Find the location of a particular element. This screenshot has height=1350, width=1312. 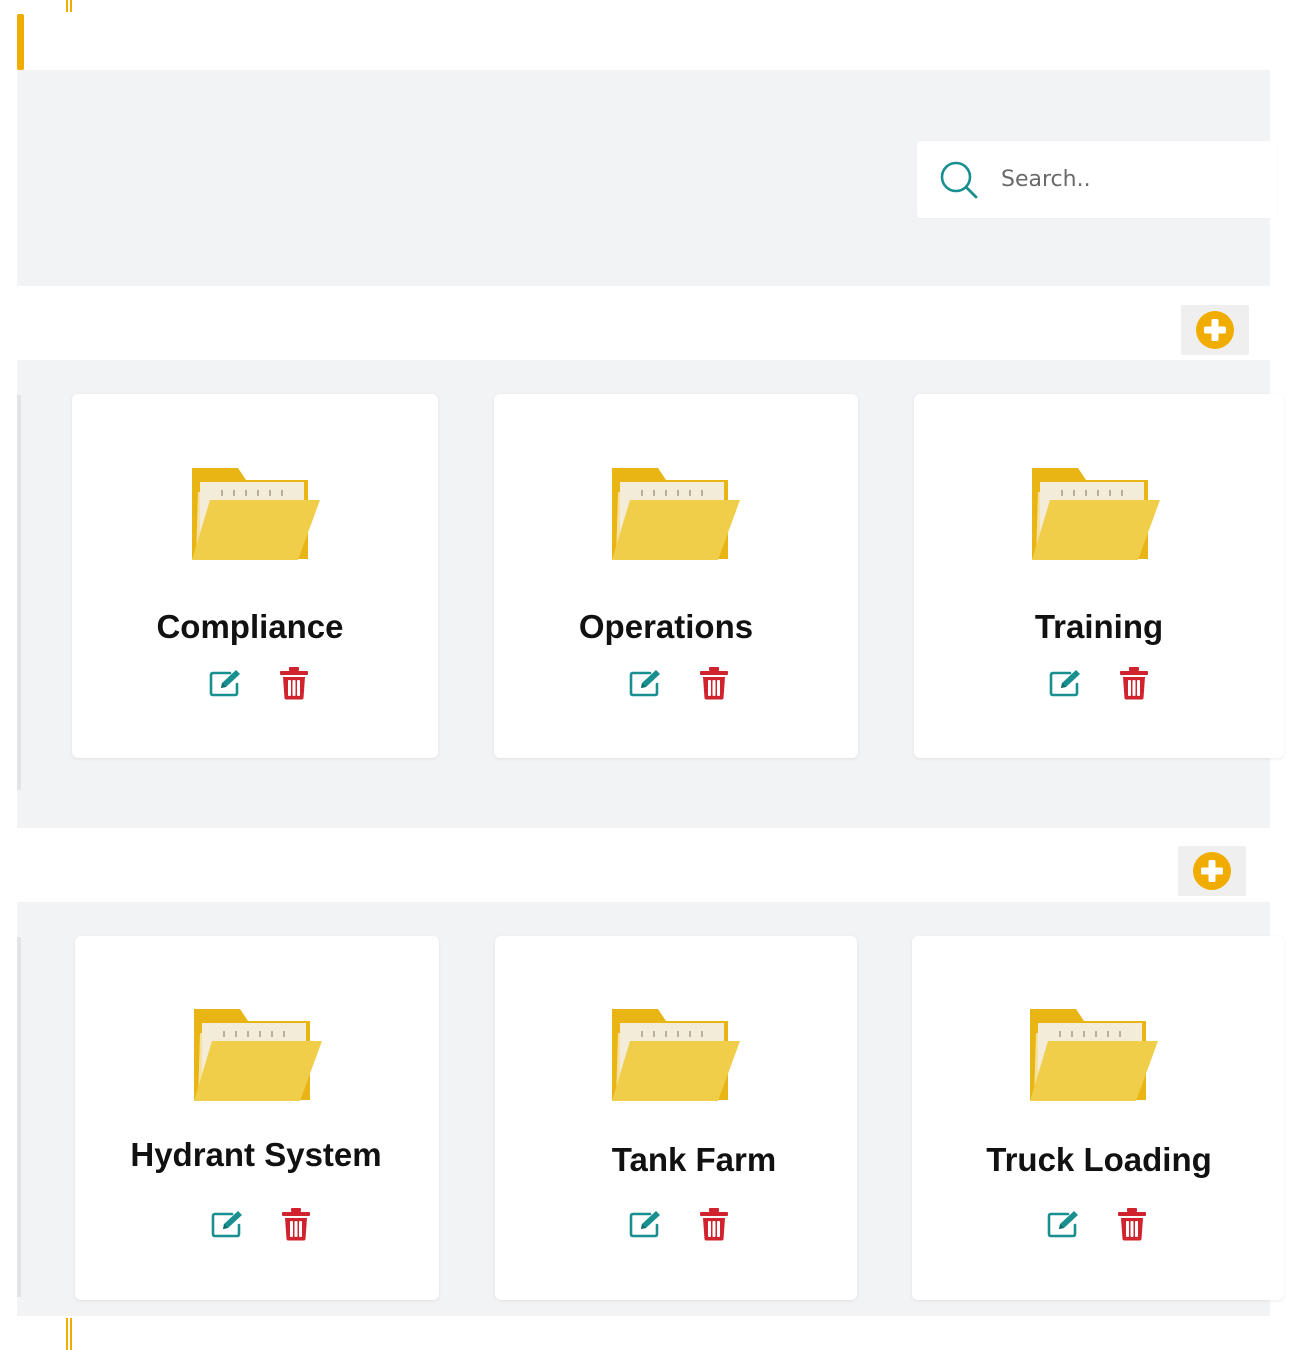

folder-name: Truck Loading is located at coordinates (1099, 1159).